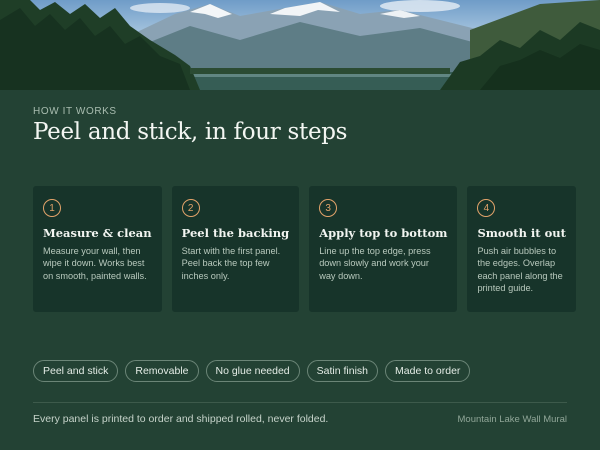  I want to click on step-number-badge: 3, so click(328, 208).